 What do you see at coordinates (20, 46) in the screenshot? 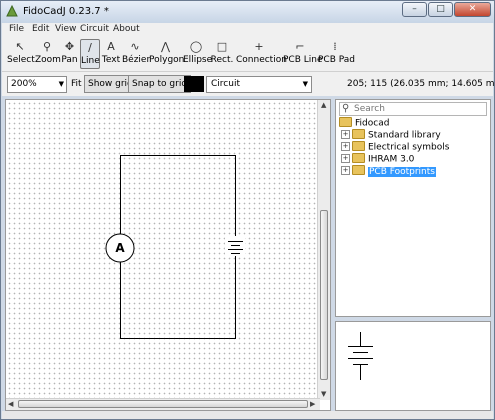
I see `pointer-icon: ↖` at bounding box center [20, 46].